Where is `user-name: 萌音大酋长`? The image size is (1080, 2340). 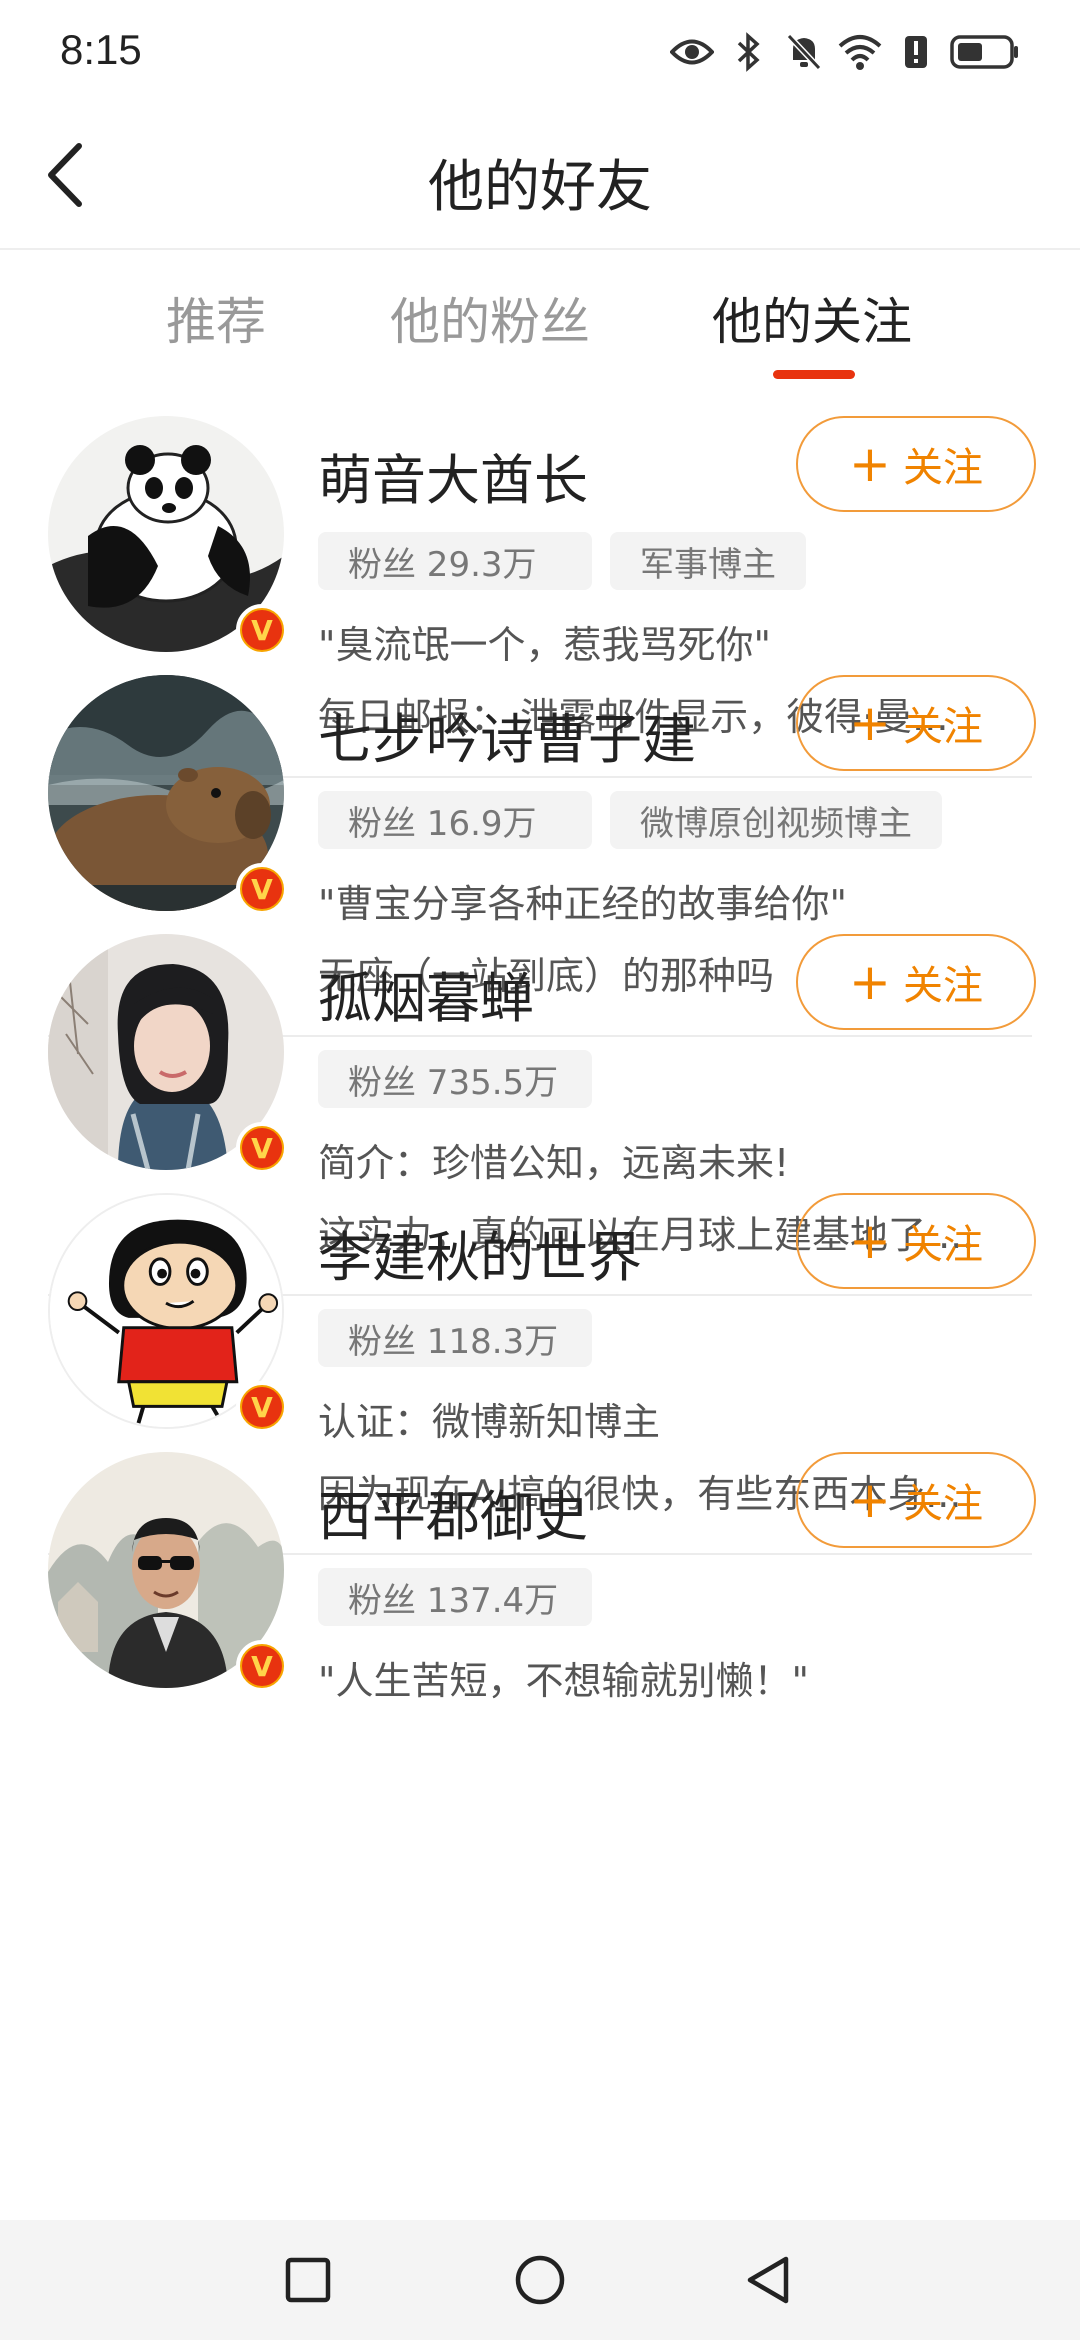
user-name: 萌音大酋长 is located at coordinates (453, 475).